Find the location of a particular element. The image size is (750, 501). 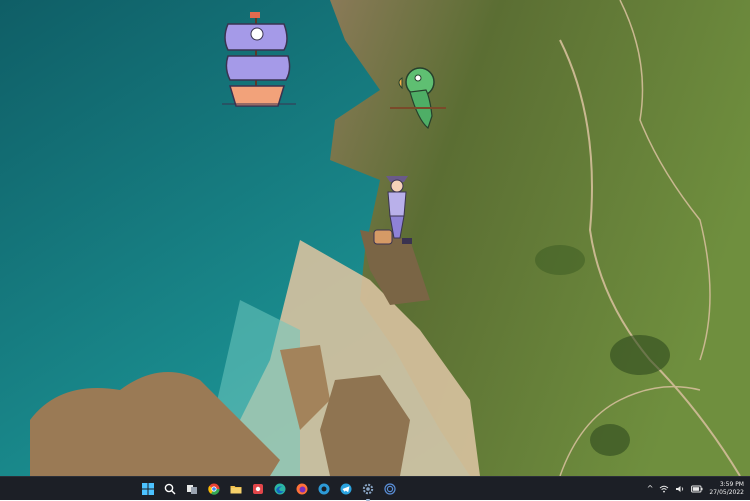

task-view-icon is located at coordinates (192, 489).